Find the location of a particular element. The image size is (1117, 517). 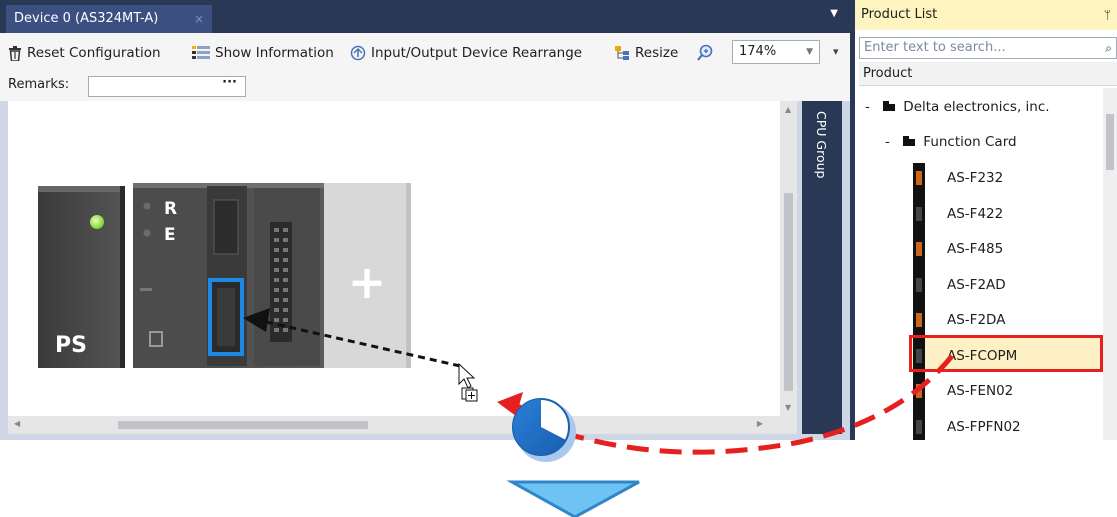

cpu-group-label: CPU Group is located at coordinates (821, 145).